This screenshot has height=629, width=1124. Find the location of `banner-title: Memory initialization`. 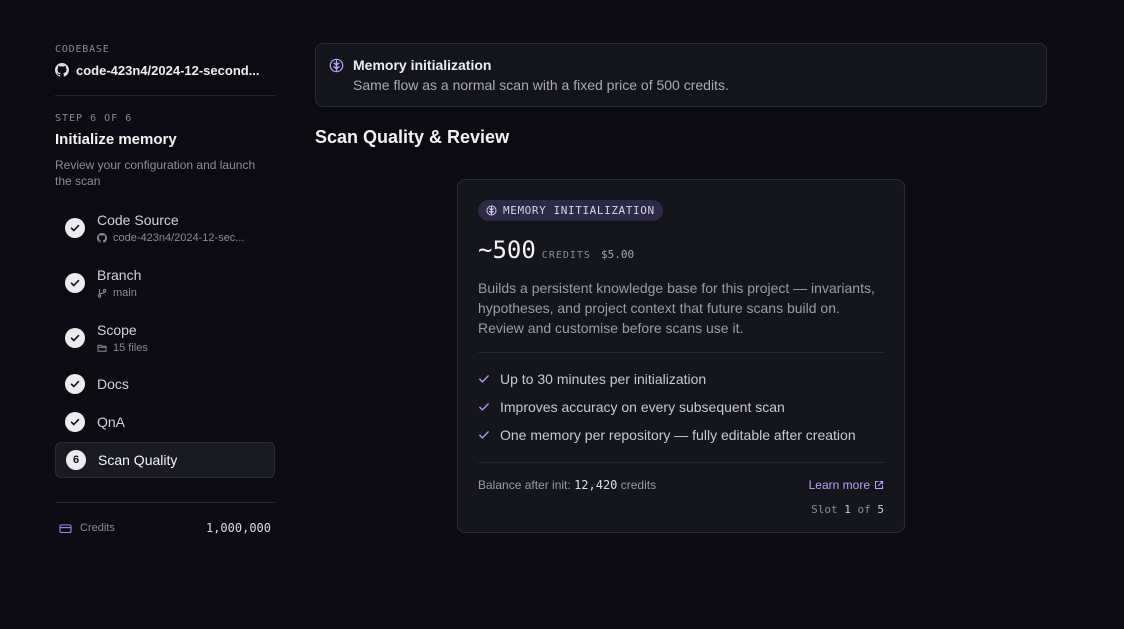

banner-title: Memory initialization is located at coordinates (422, 65).